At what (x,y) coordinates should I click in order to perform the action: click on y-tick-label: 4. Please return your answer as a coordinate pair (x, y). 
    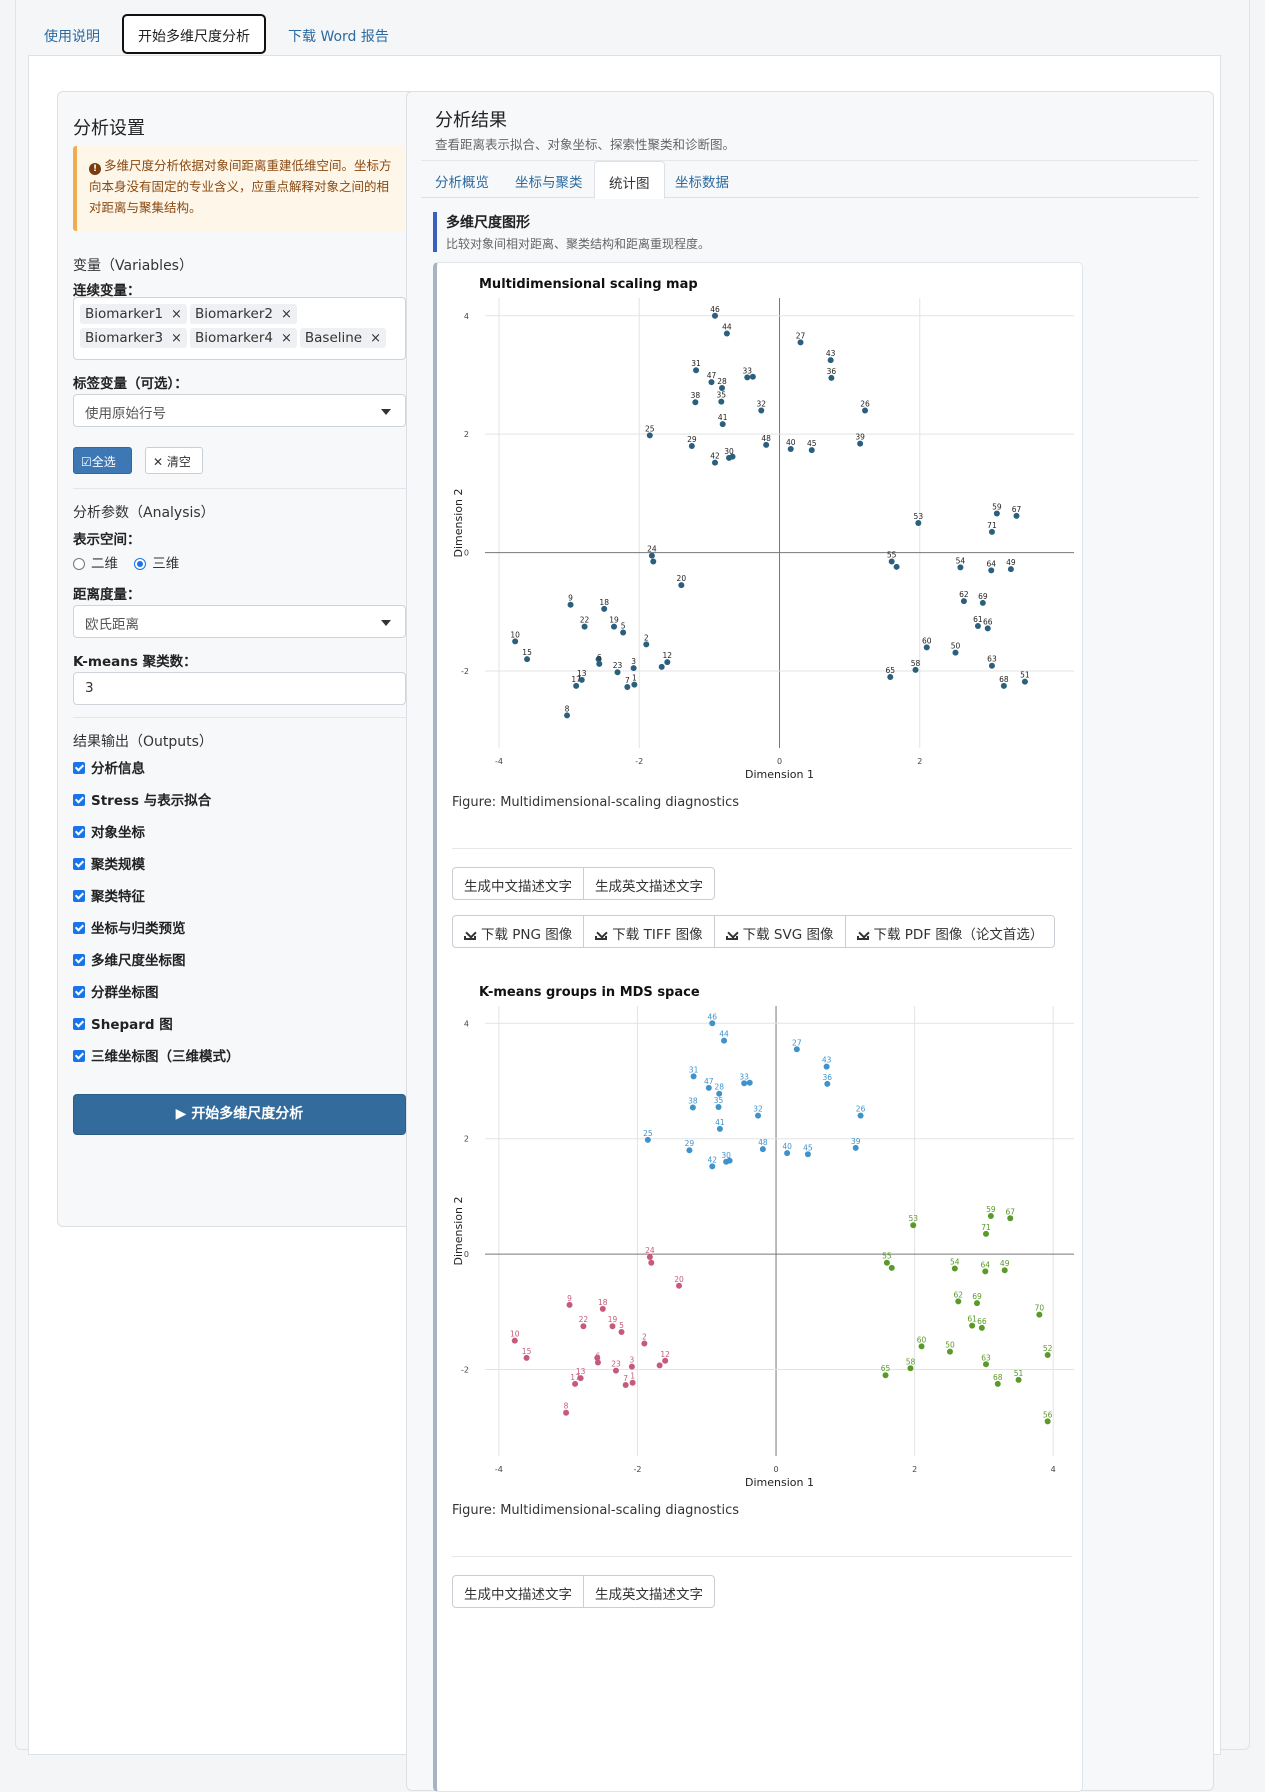
    Looking at the image, I should click on (466, 316).